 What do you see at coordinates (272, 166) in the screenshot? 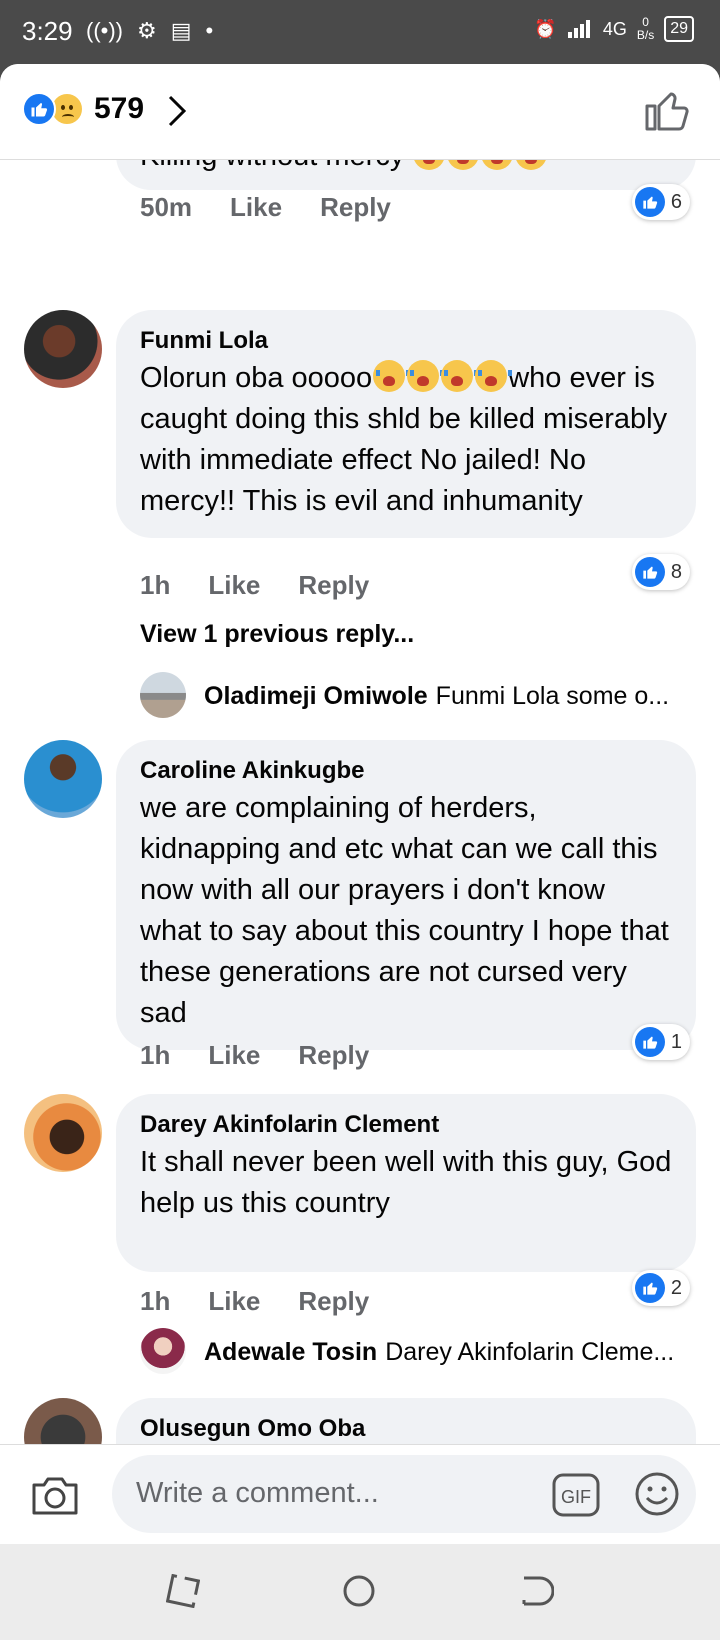
I see `comment-text: Killing without mercy` at bounding box center [272, 166].